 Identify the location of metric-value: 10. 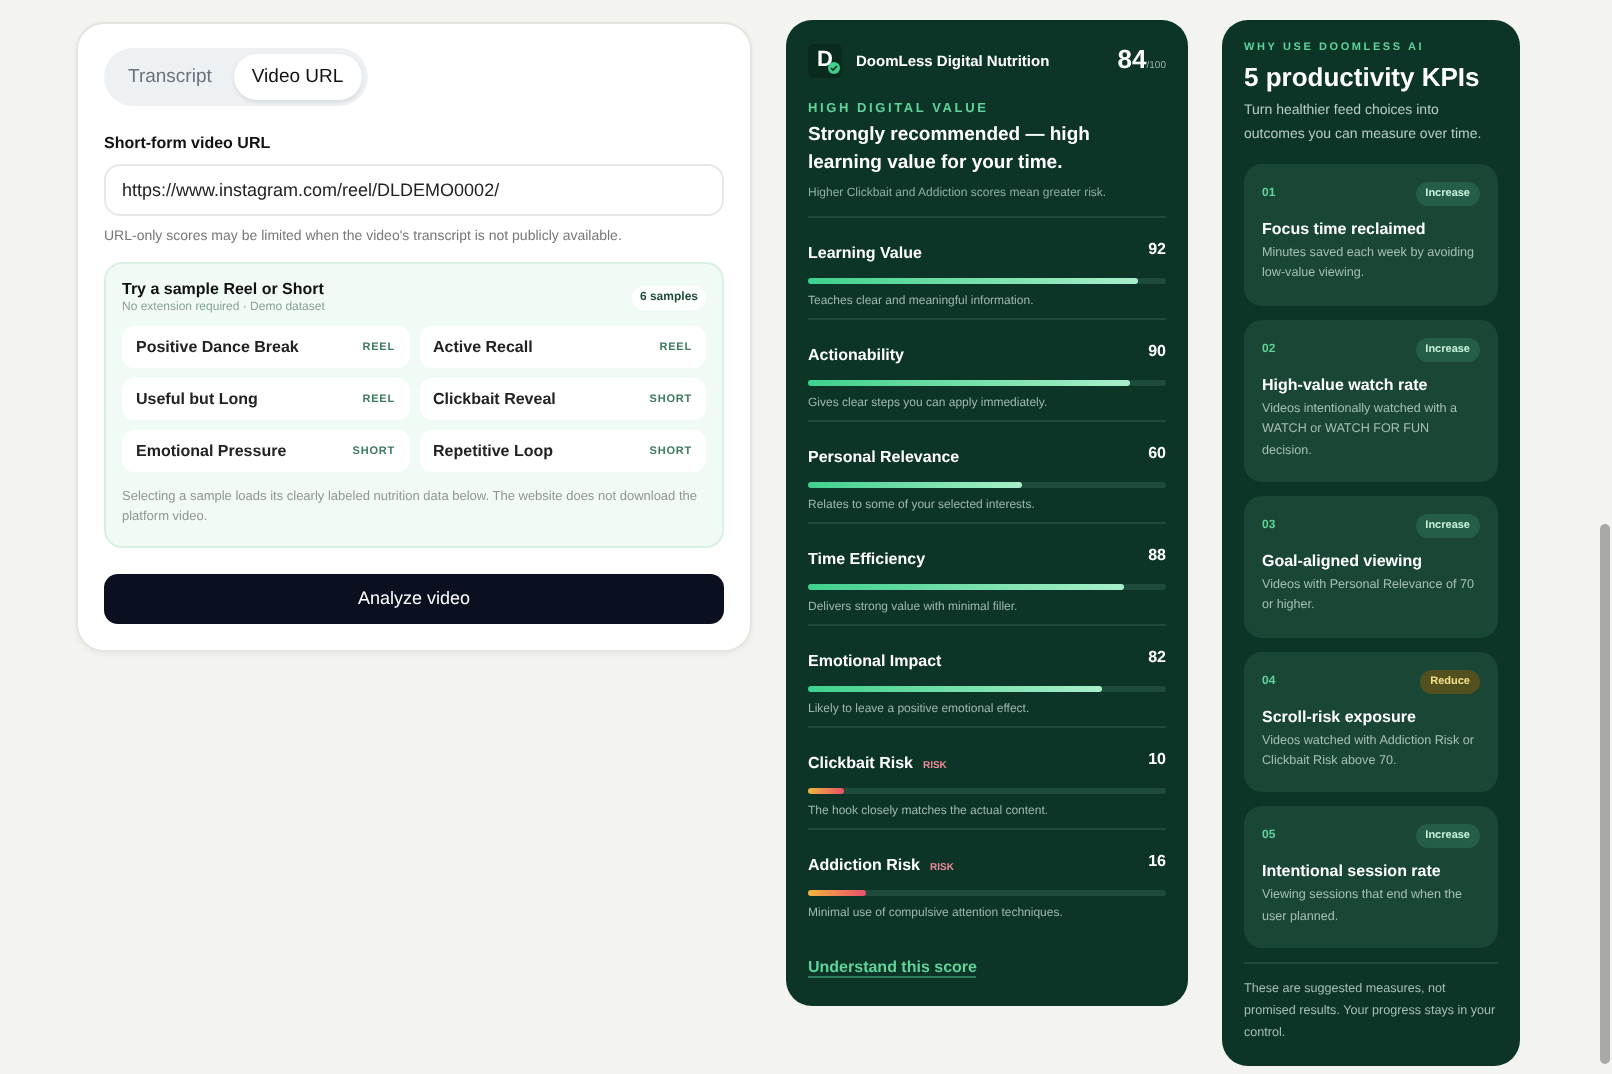
(1157, 759).